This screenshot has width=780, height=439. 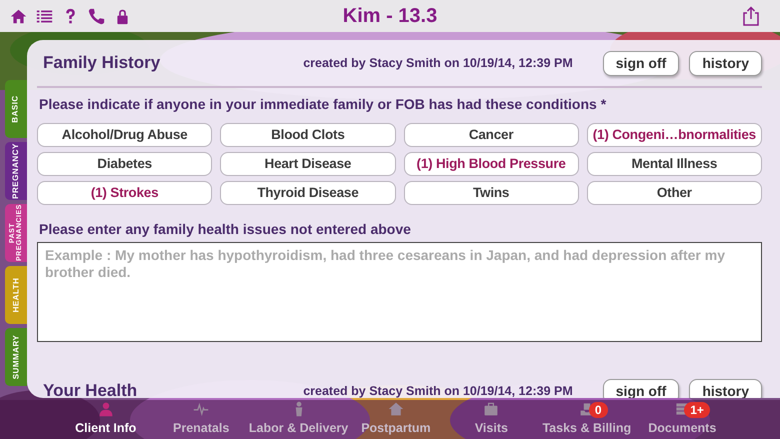 I want to click on person-icon, so click(x=106, y=409).